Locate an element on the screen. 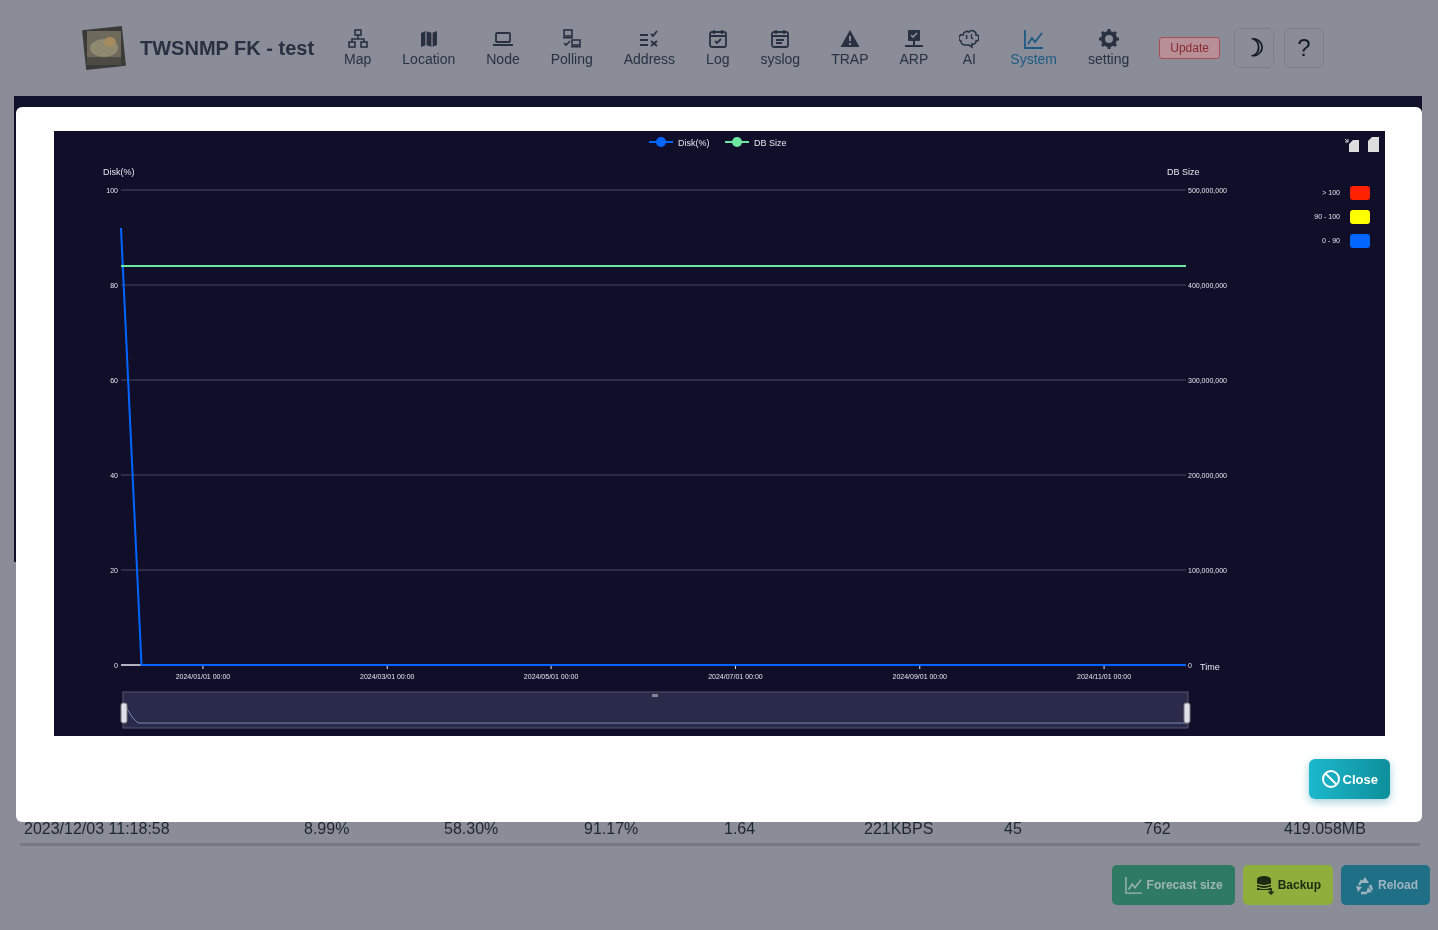 The width and height of the screenshot is (1438, 930). laptop-check-icon is located at coordinates (571, 39).